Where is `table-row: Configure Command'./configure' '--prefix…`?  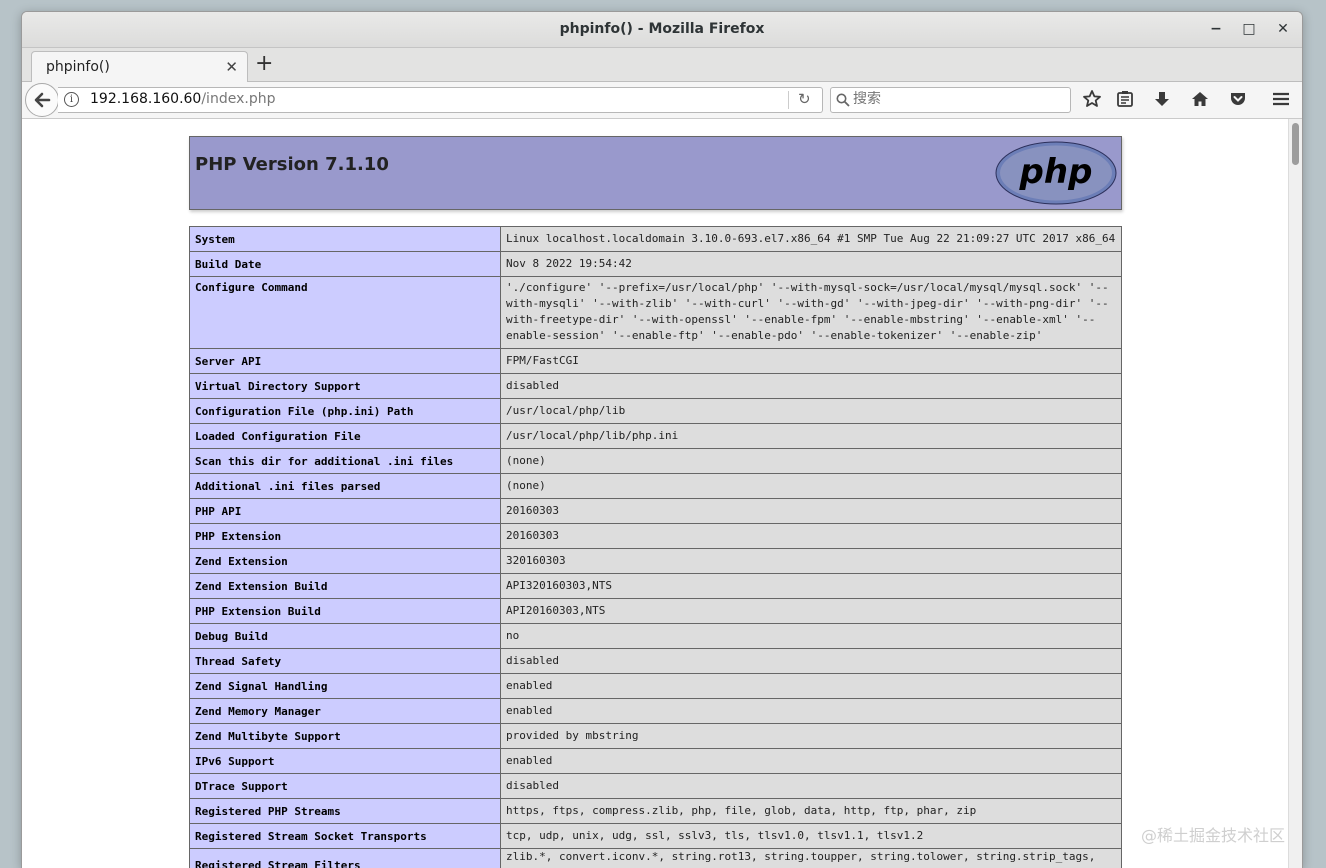
table-row: Configure Command'./configure' '--prefix… is located at coordinates (656, 313).